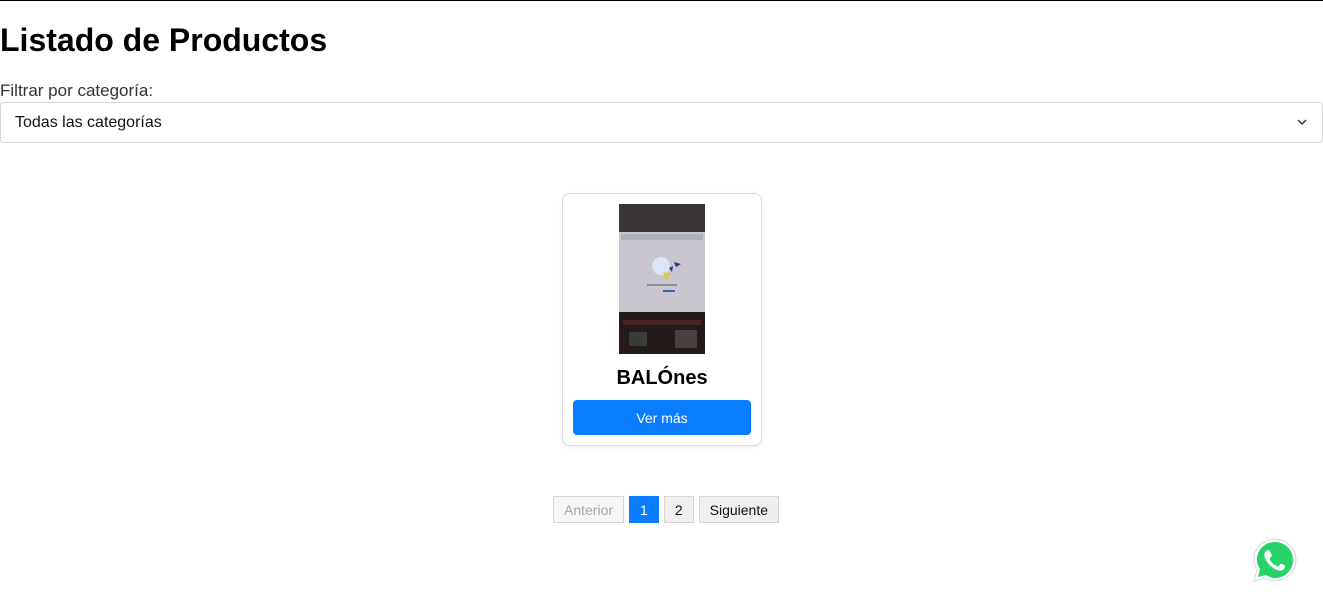 Image resolution: width=1323 pixels, height=614 pixels. Describe the element at coordinates (77, 90) in the screenshot. I see `category-filter-label: Filtrar por categoría:` at that location.